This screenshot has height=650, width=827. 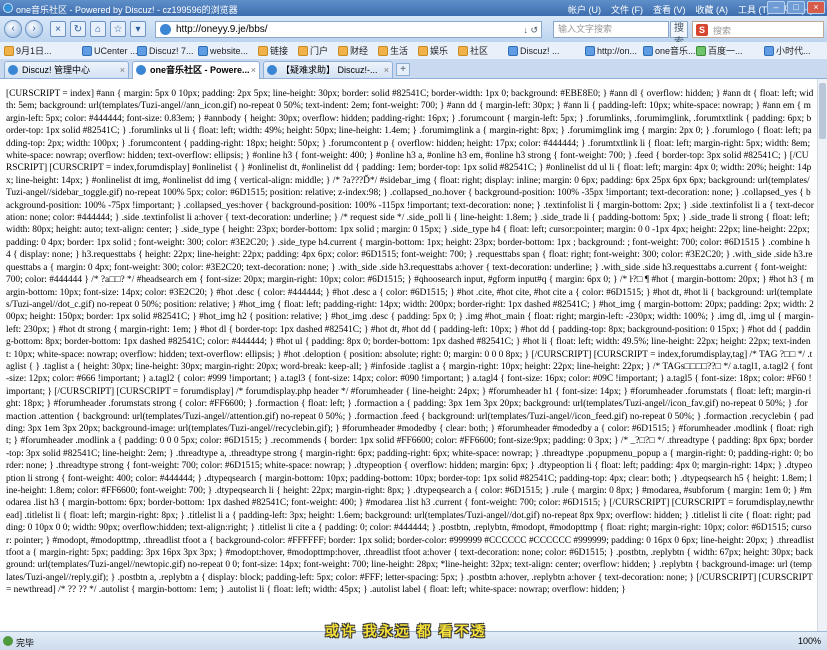 I want to click on menu-favorites: 收藏 (A), so click(x=712, y=9).